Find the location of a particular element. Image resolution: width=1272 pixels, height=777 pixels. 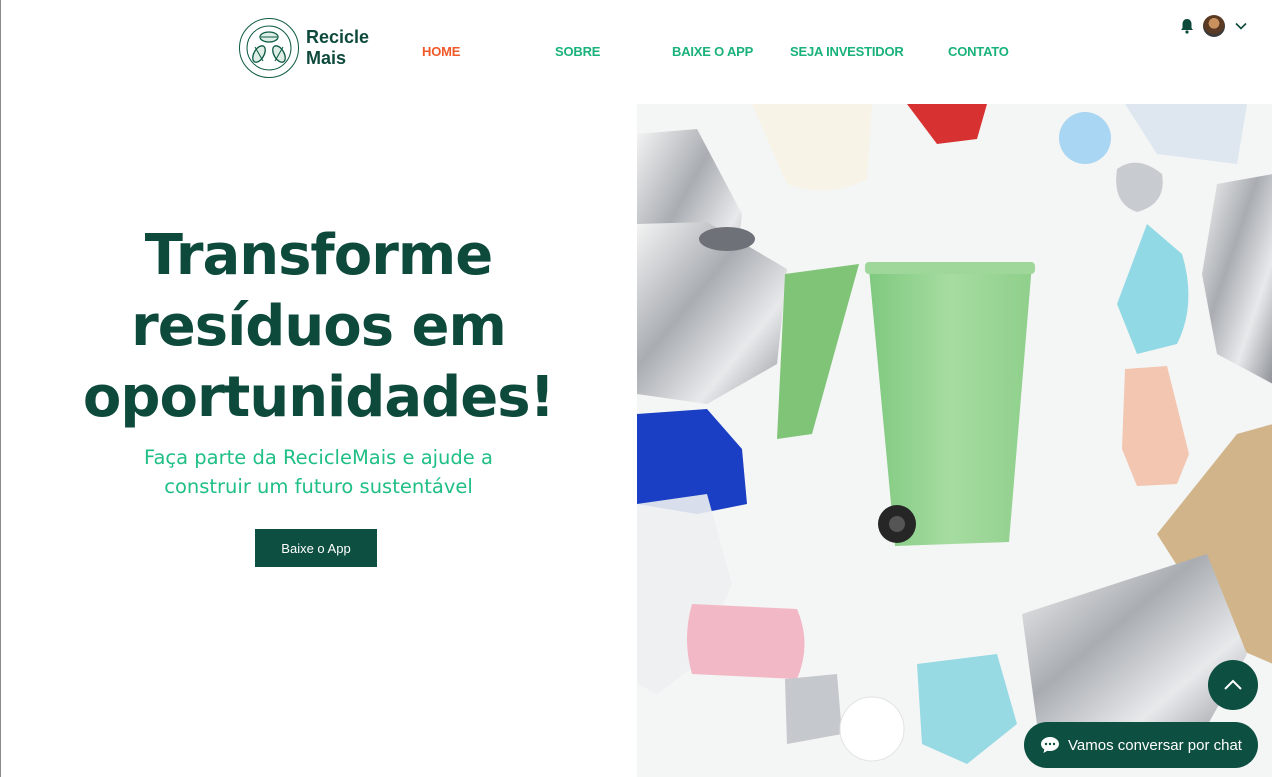

chevron-up-icon is located at coordinates (1233, 684).